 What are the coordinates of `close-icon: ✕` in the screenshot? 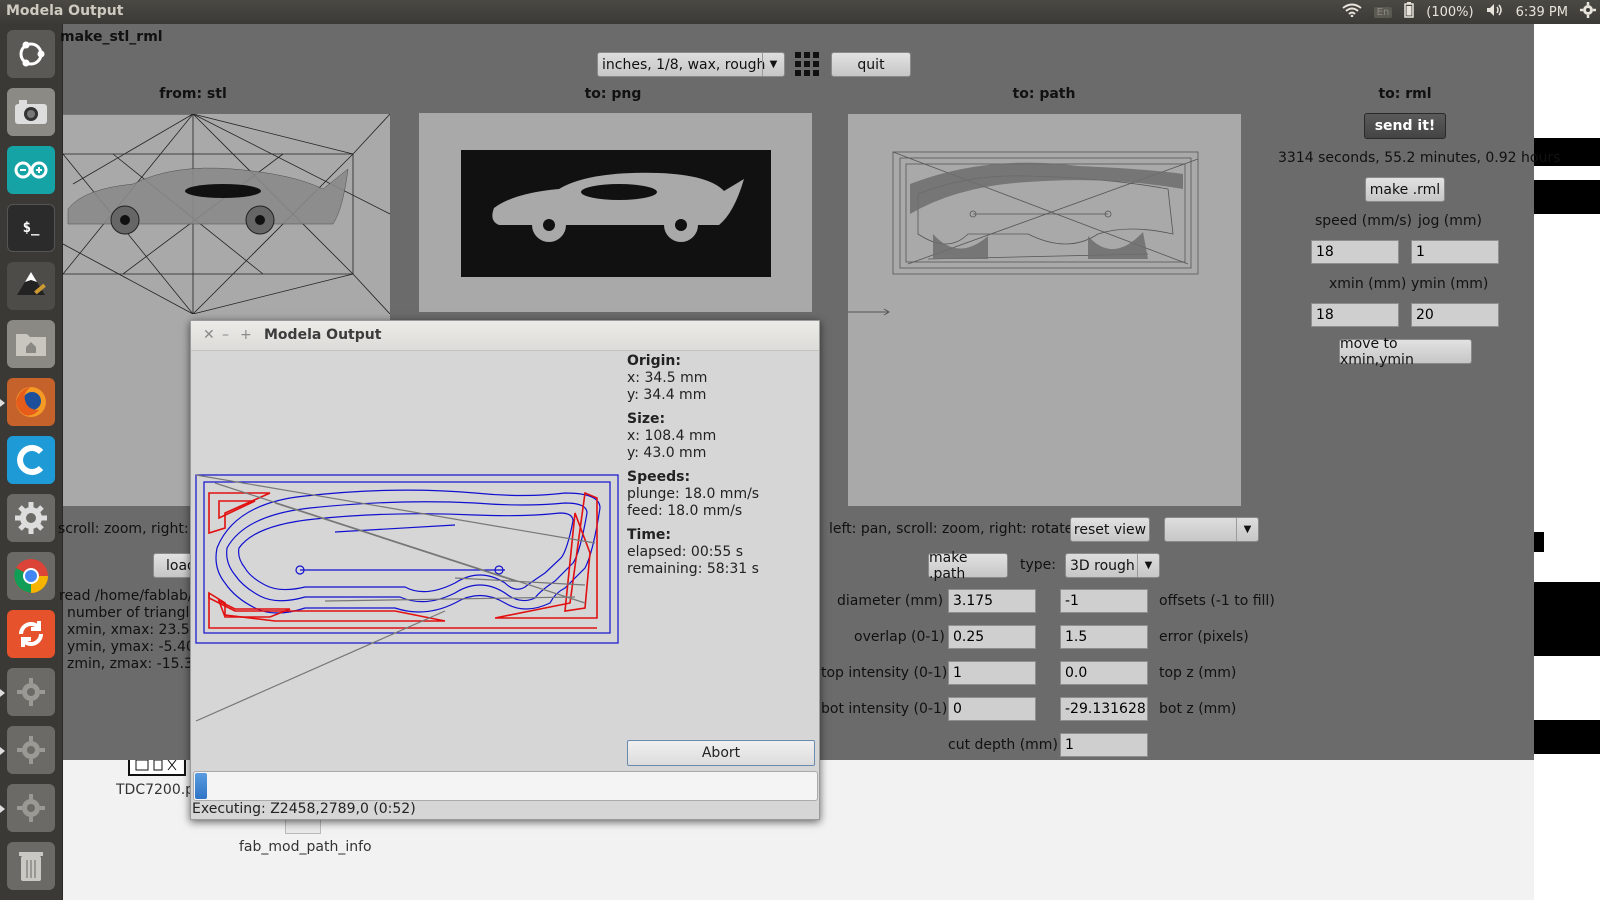 It's located at (209, 335).